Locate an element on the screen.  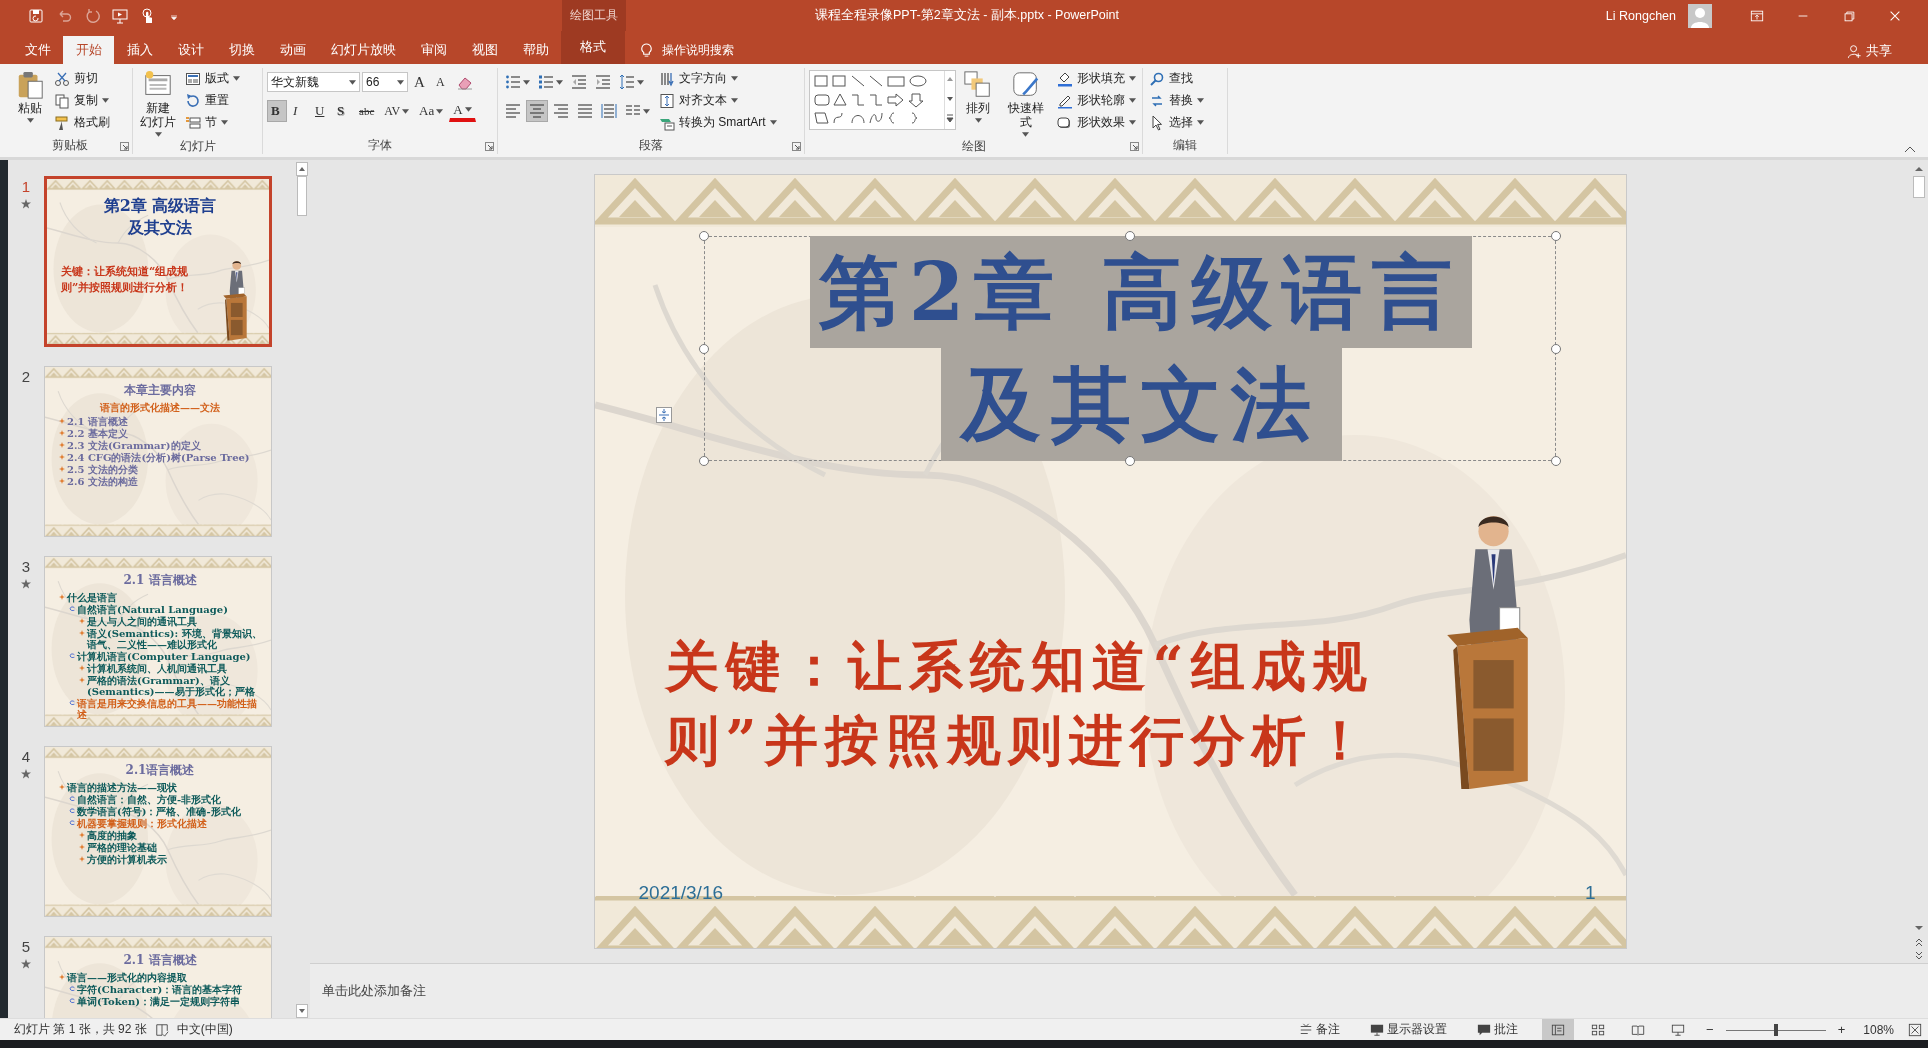
ribbon-display-icon is located at coordinates (1757, 15).